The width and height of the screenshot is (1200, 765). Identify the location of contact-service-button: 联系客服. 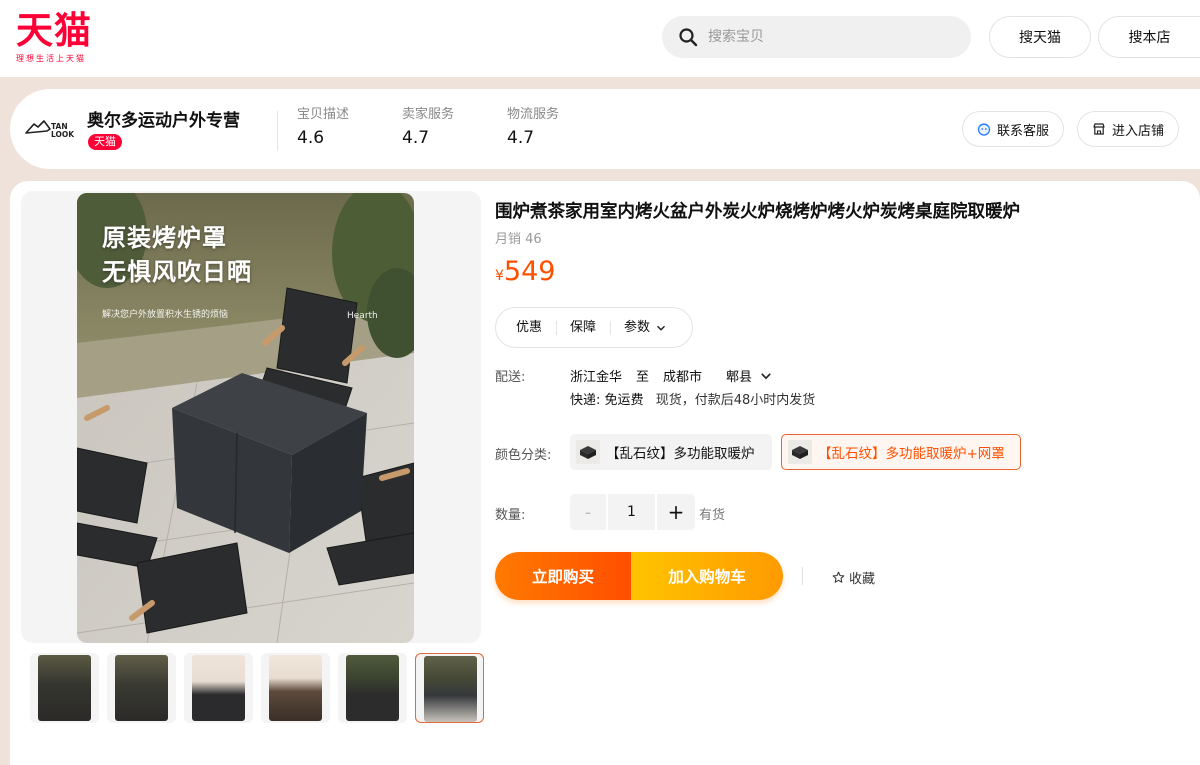
(1013, 129).